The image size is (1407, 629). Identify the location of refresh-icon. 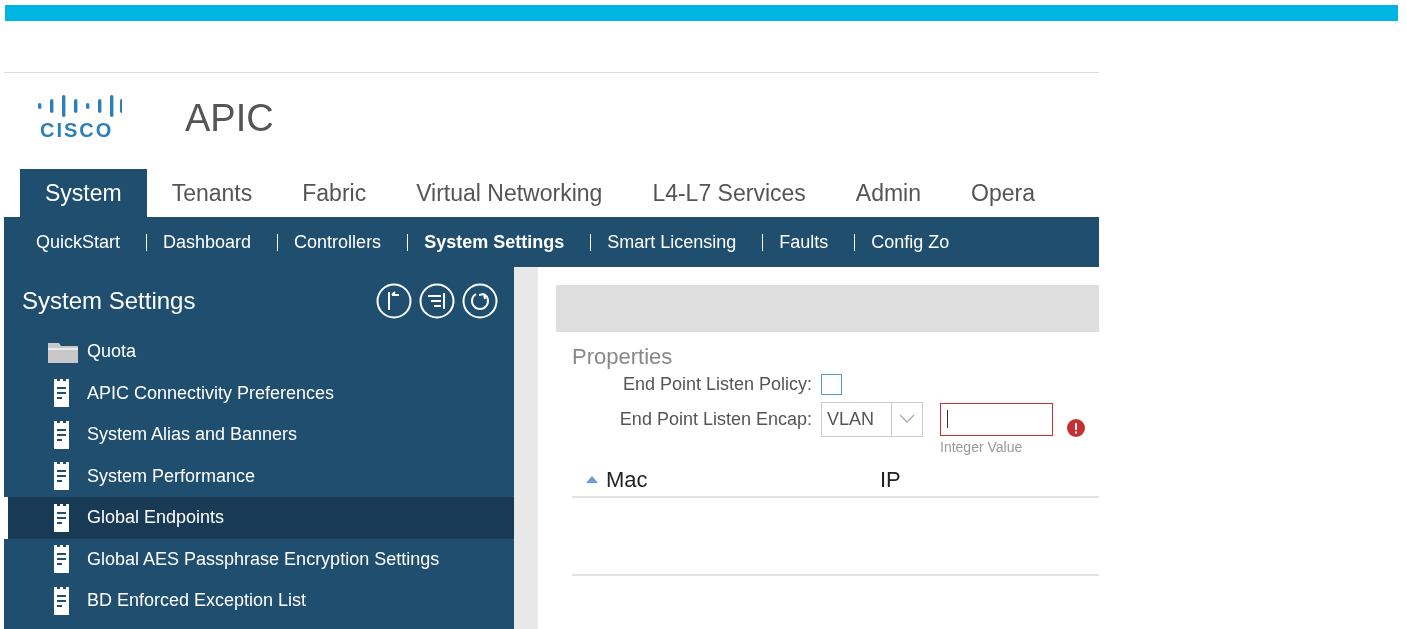
(480, 301).